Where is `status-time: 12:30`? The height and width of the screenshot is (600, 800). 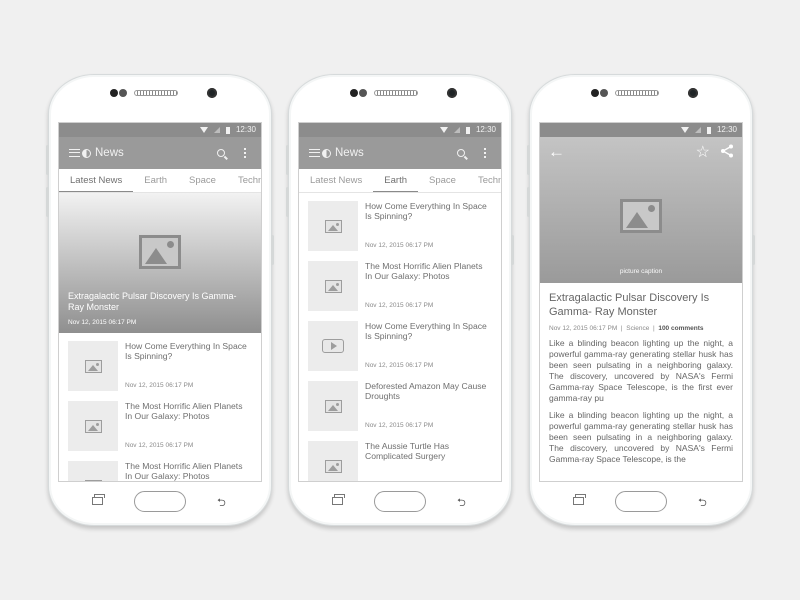 status-time: 12:30 is located at coordinates (485, 129).